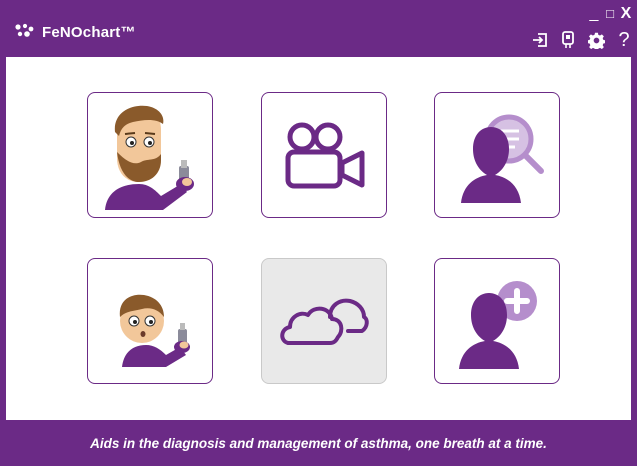  I want to click on adult-test-button, so click(150, 155).